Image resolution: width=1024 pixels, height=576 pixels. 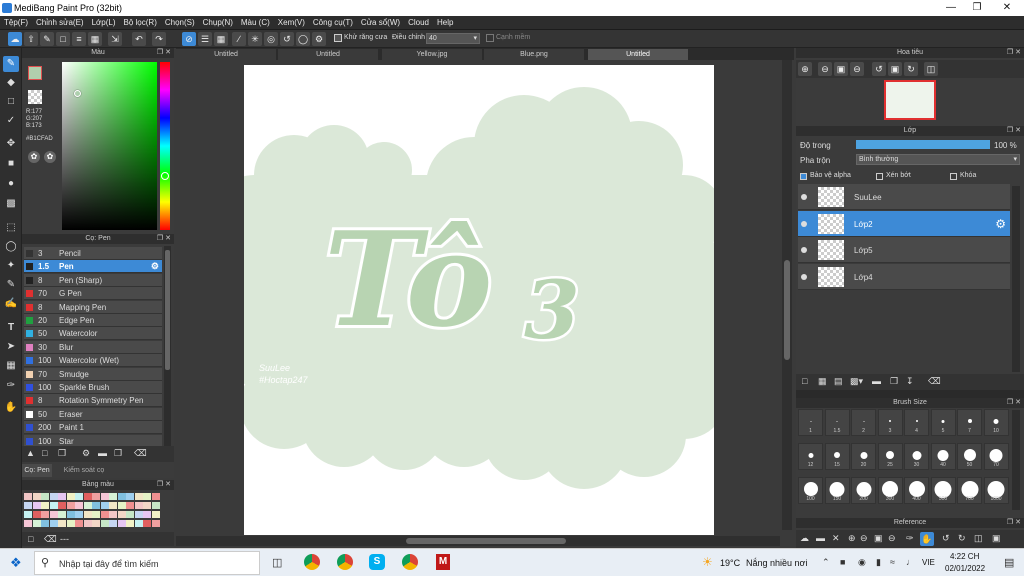 I want to click on menu-window: Cửa sổ(W), so click(x=380, y=23).